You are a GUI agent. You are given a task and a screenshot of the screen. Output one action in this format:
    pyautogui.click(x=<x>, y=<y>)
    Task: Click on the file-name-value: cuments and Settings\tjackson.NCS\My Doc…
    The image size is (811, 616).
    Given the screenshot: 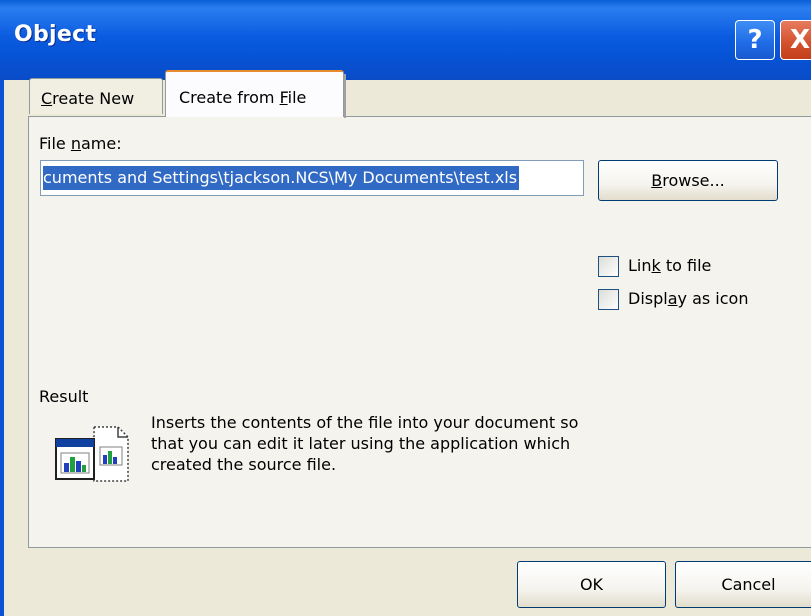 What is the action you would take?
    pyautogui.click(x=281, y=178)
    